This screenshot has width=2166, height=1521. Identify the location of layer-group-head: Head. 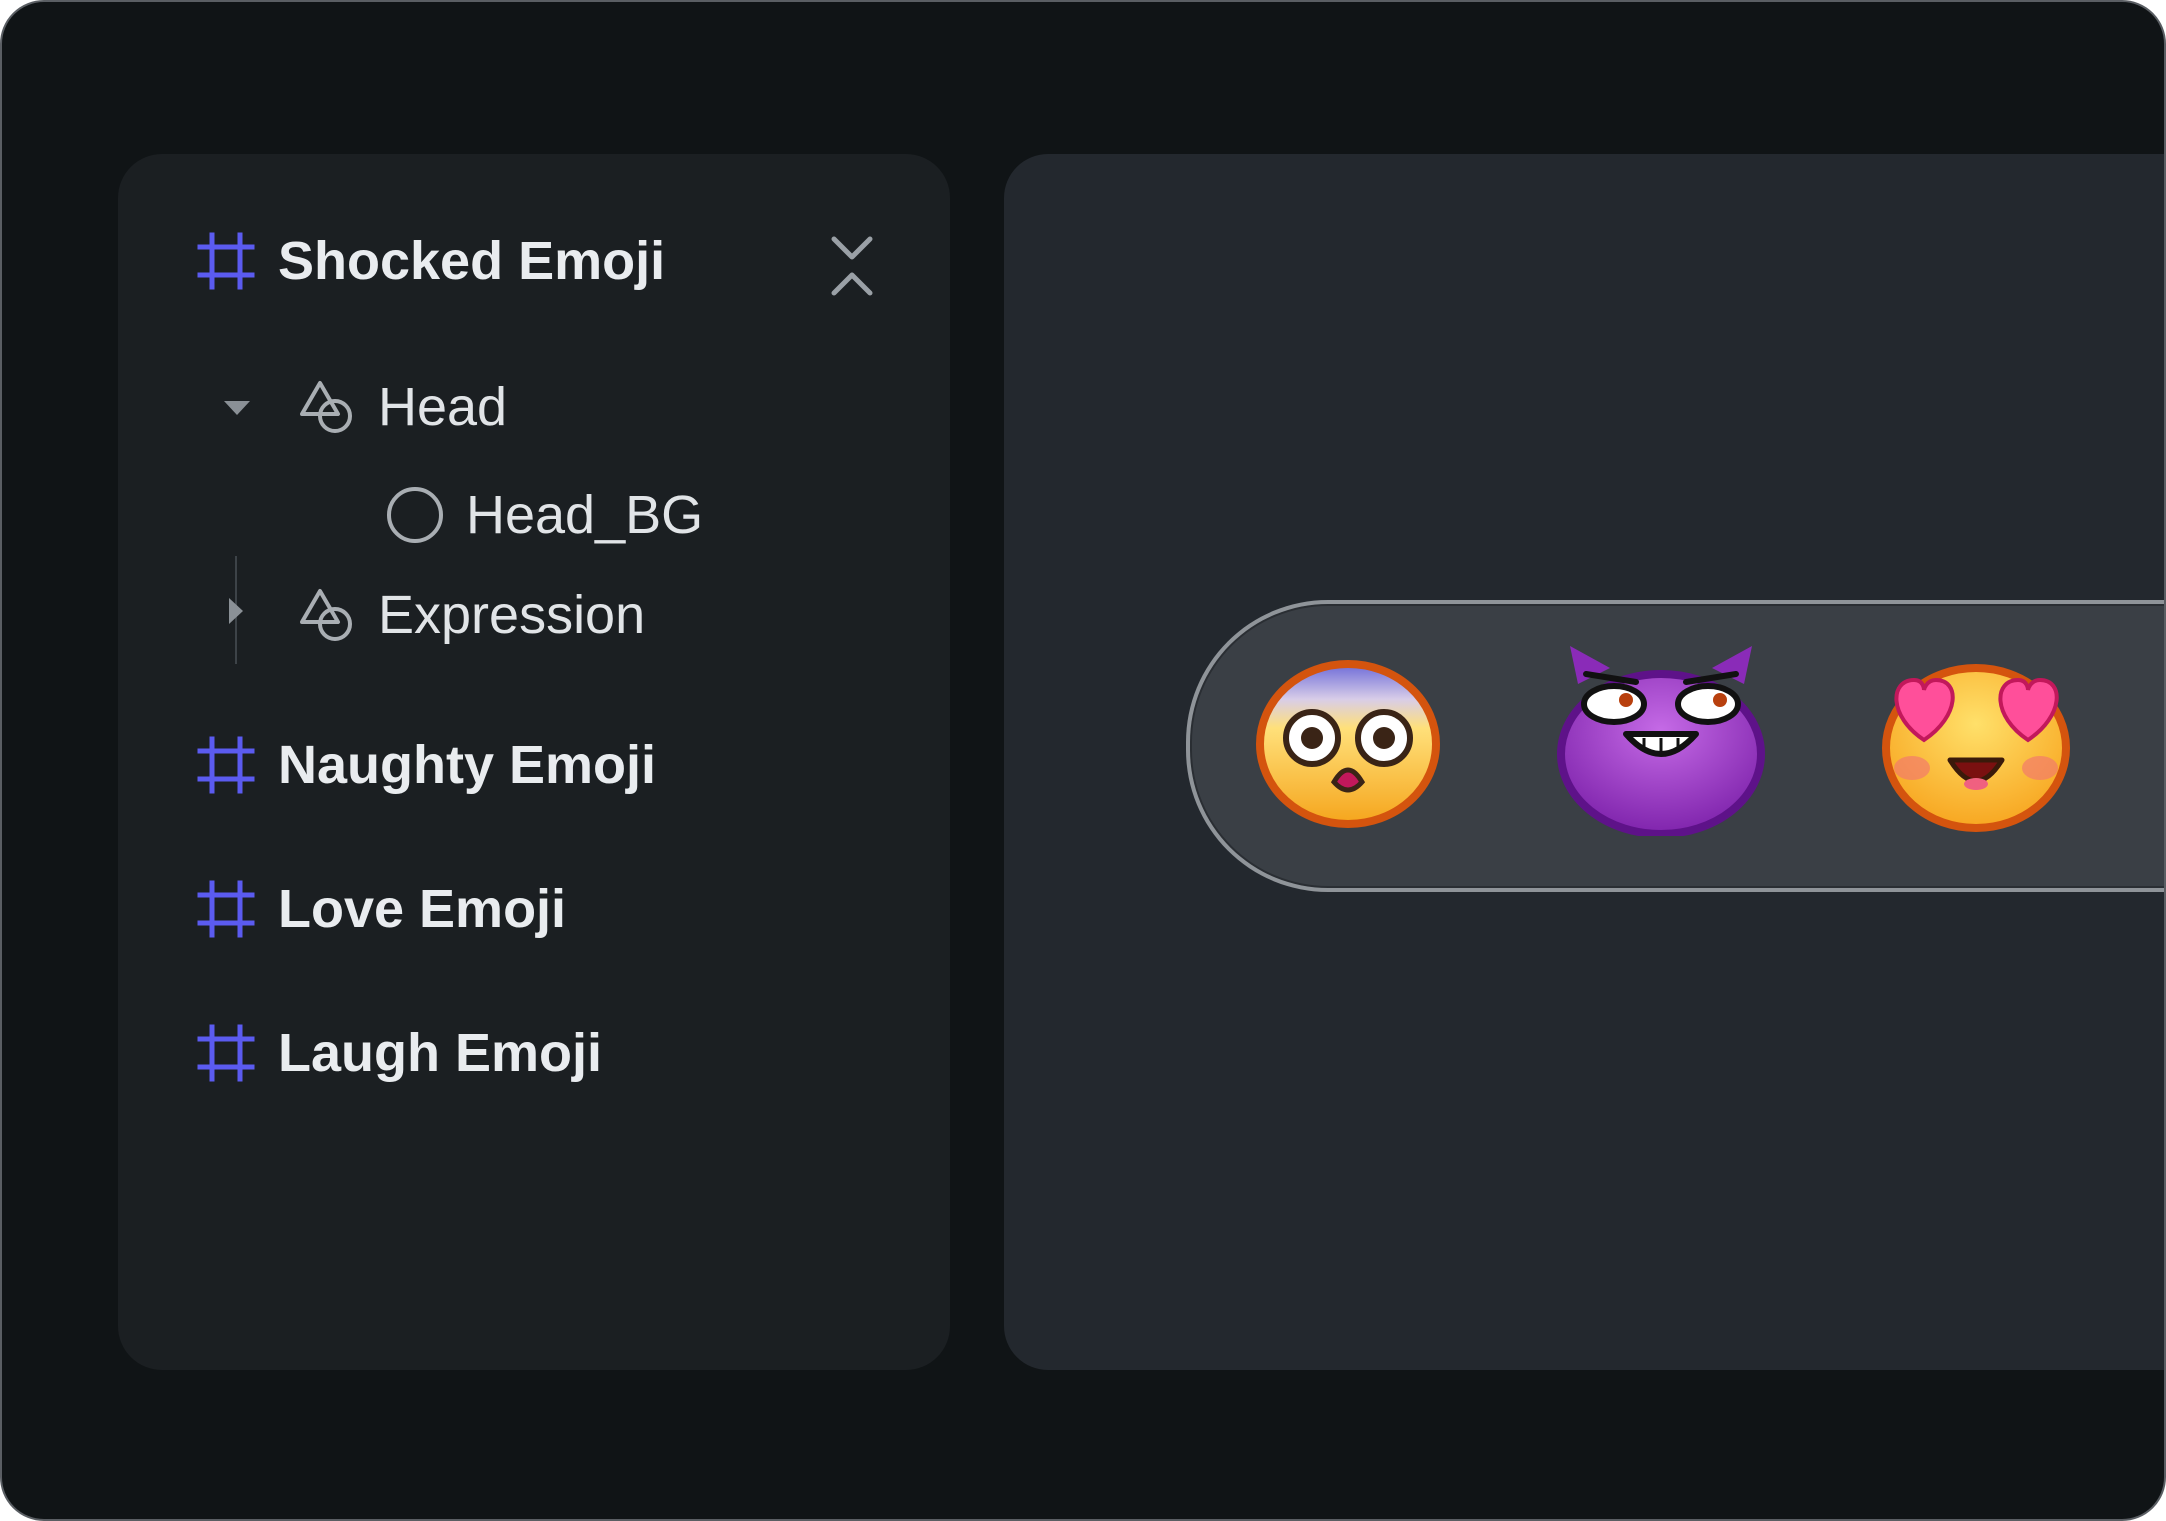
(402, 407).